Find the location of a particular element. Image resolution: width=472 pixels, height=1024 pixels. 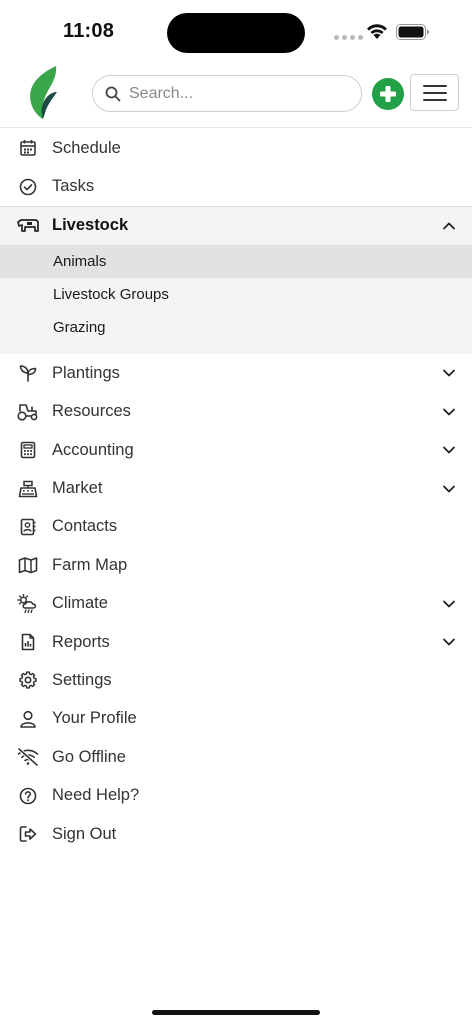

plus-icon is located at coordinates (388, 94).